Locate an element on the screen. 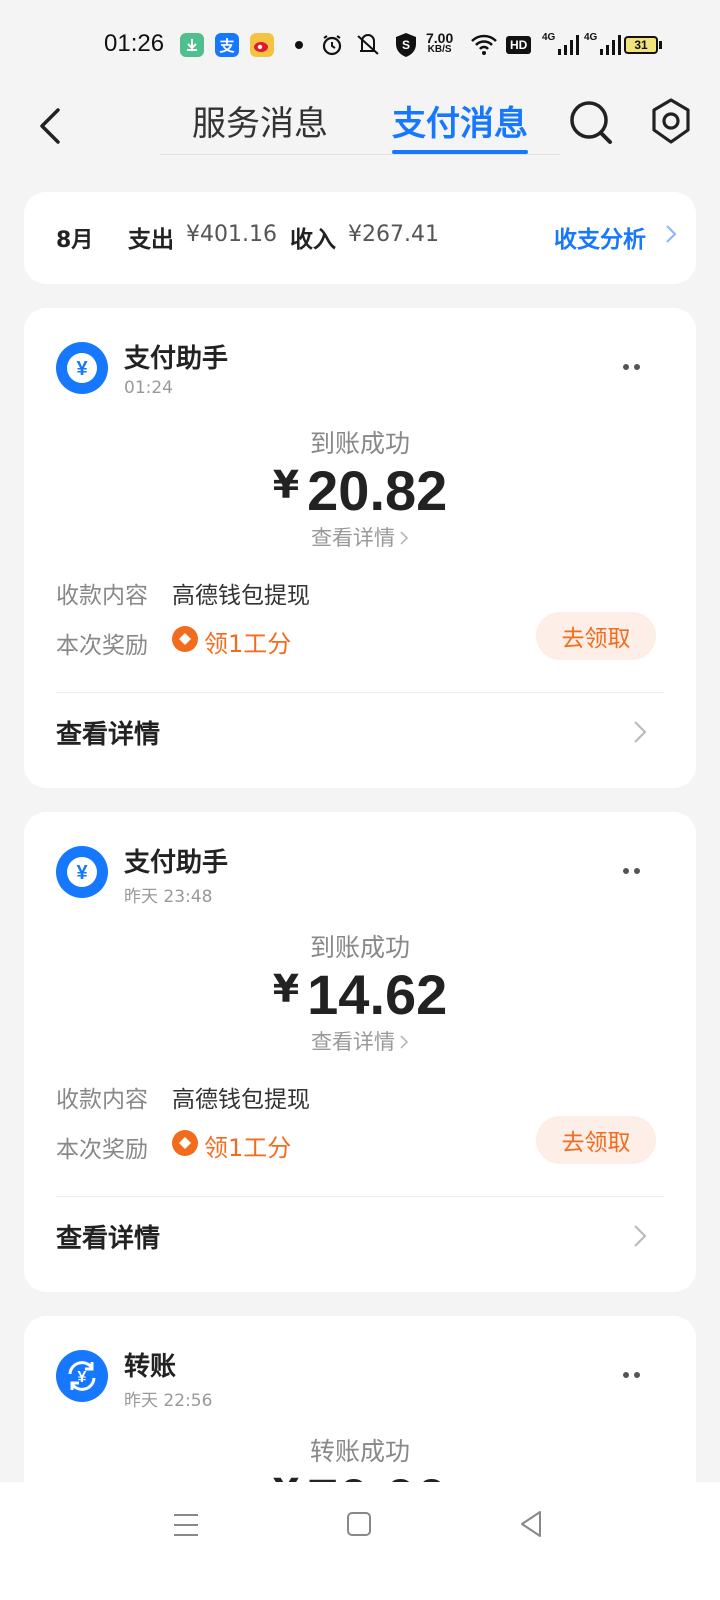 This screenshot has height=1600, width=720. income-expense-analysis-link: 收支分析 is located at coordinates (600, 237).